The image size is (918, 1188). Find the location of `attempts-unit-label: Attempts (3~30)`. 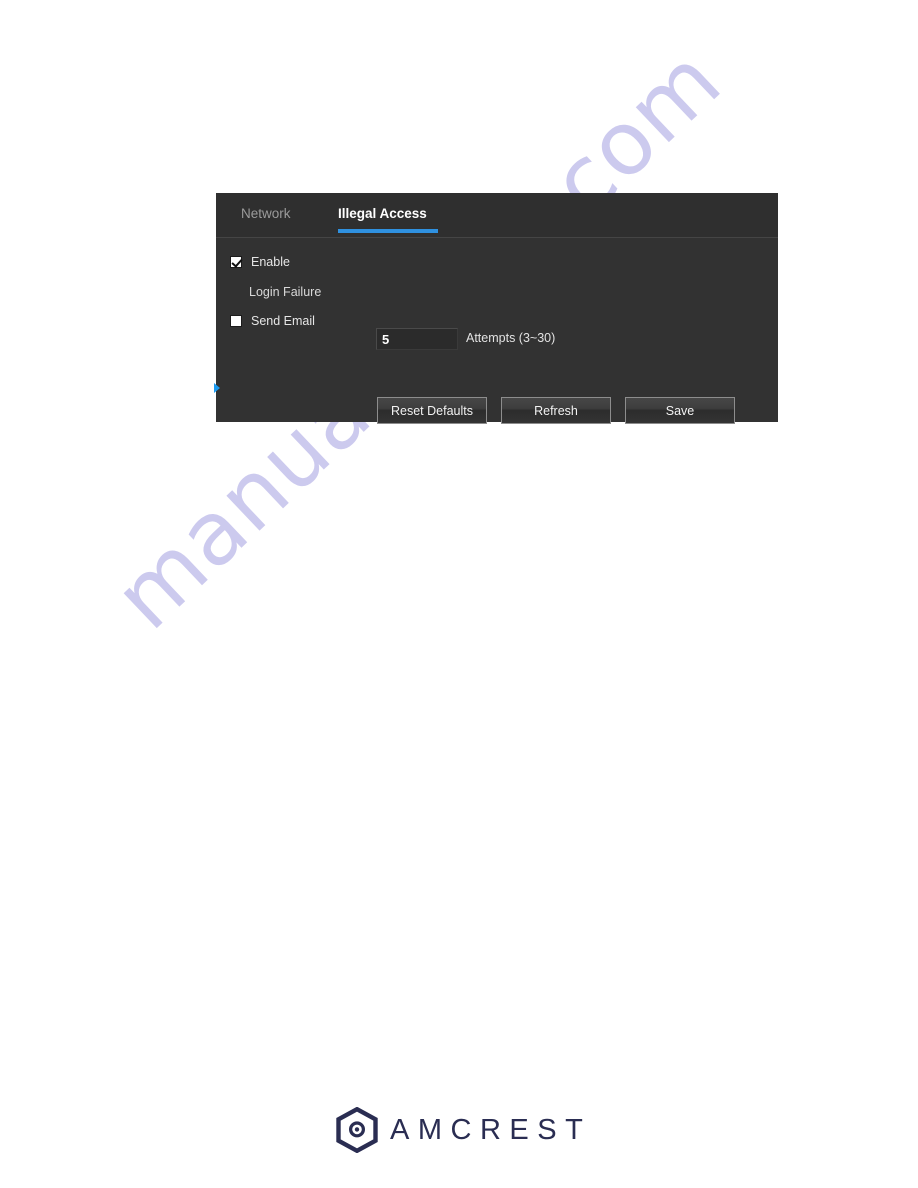

attempts-unit-label: Attempts (3~30) is located at coordinates (511, 338).